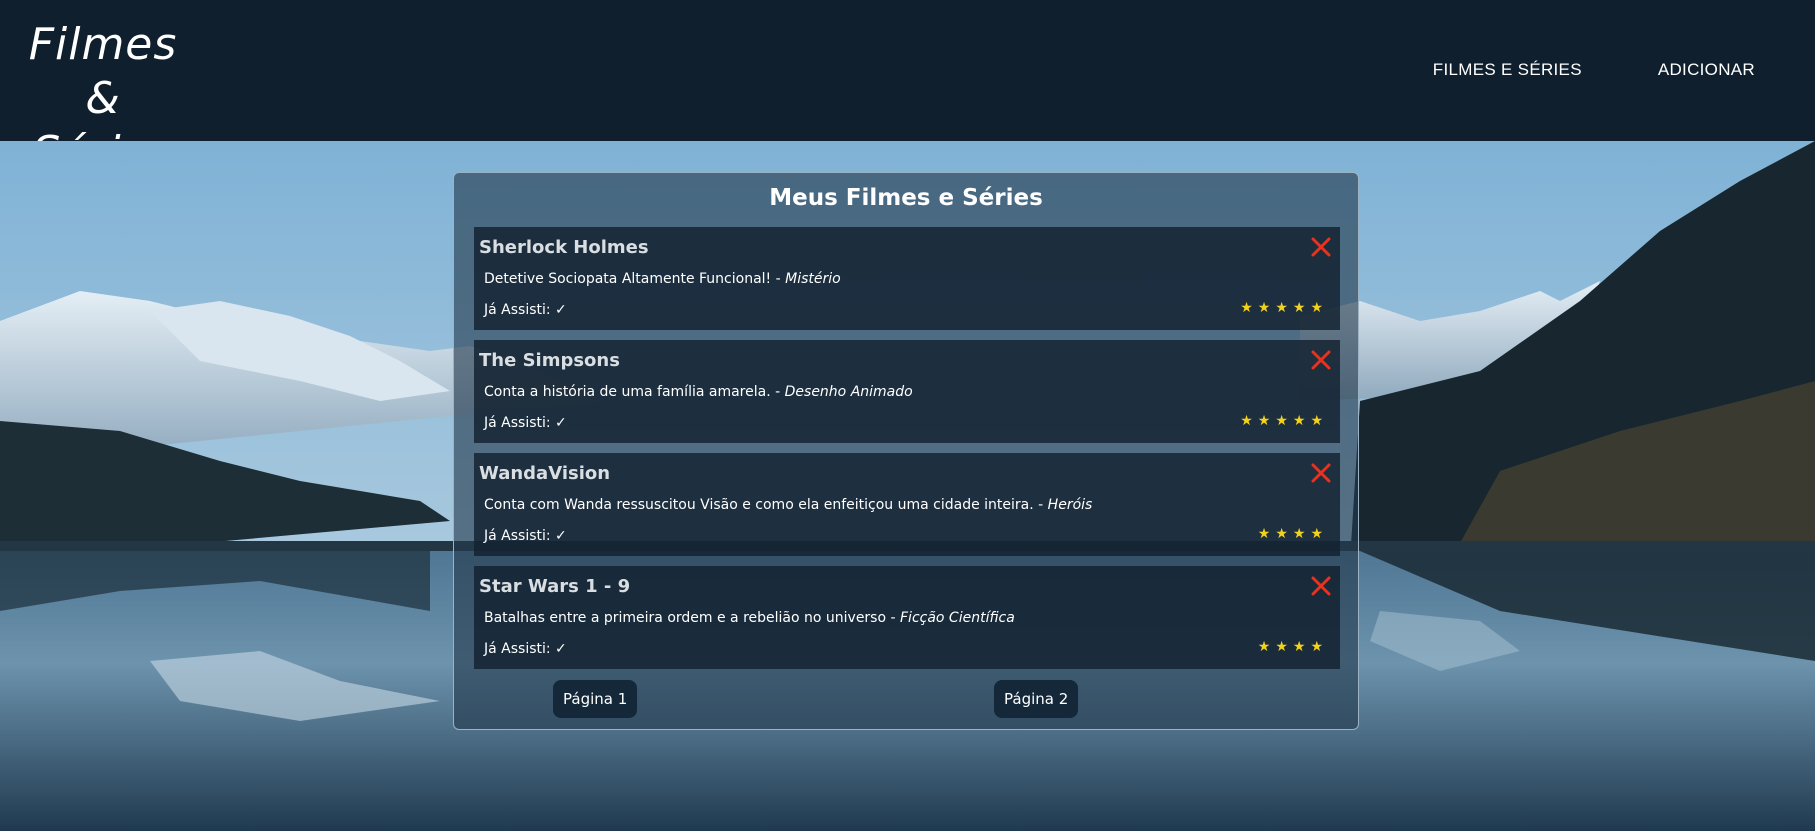 The width and height of the screenshot is (1815, 831). What do you see at coordinates (813, 279) in the screenshot?
I see `movie-genre: Mistério` at bounding box center [813, 279].